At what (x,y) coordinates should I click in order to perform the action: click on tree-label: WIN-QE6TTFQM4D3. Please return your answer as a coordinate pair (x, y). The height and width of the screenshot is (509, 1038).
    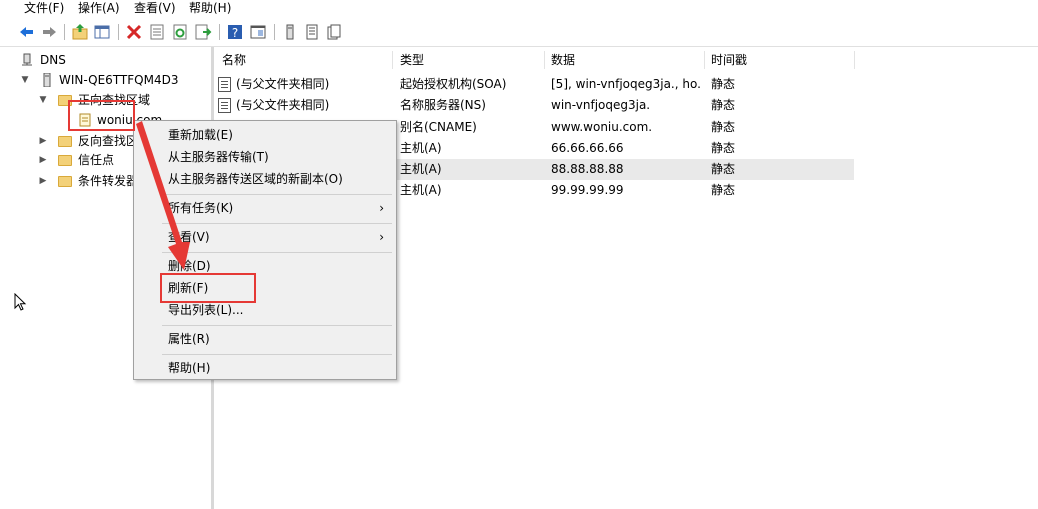
    Looking at the image, I should click on (119, 80).